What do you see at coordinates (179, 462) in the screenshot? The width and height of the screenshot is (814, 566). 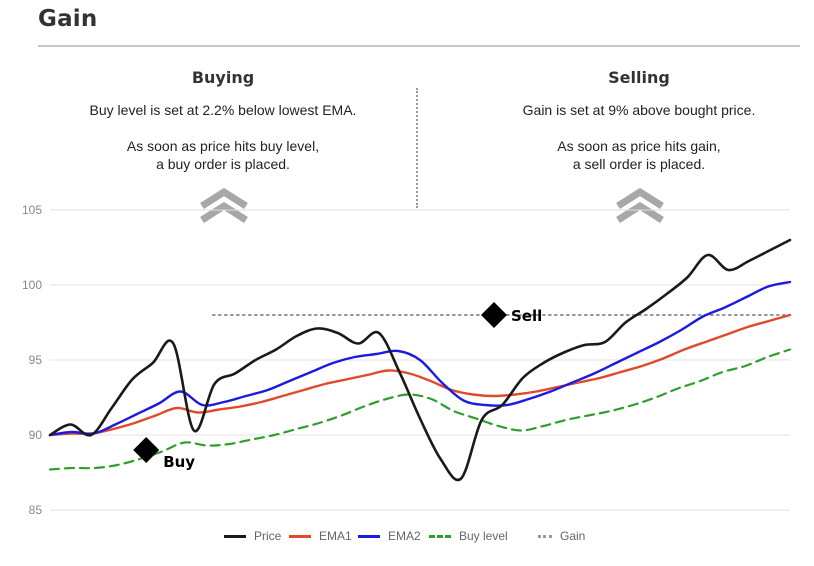 I see `buy-annotation-label: Buy` at bounding box center [179, 462].